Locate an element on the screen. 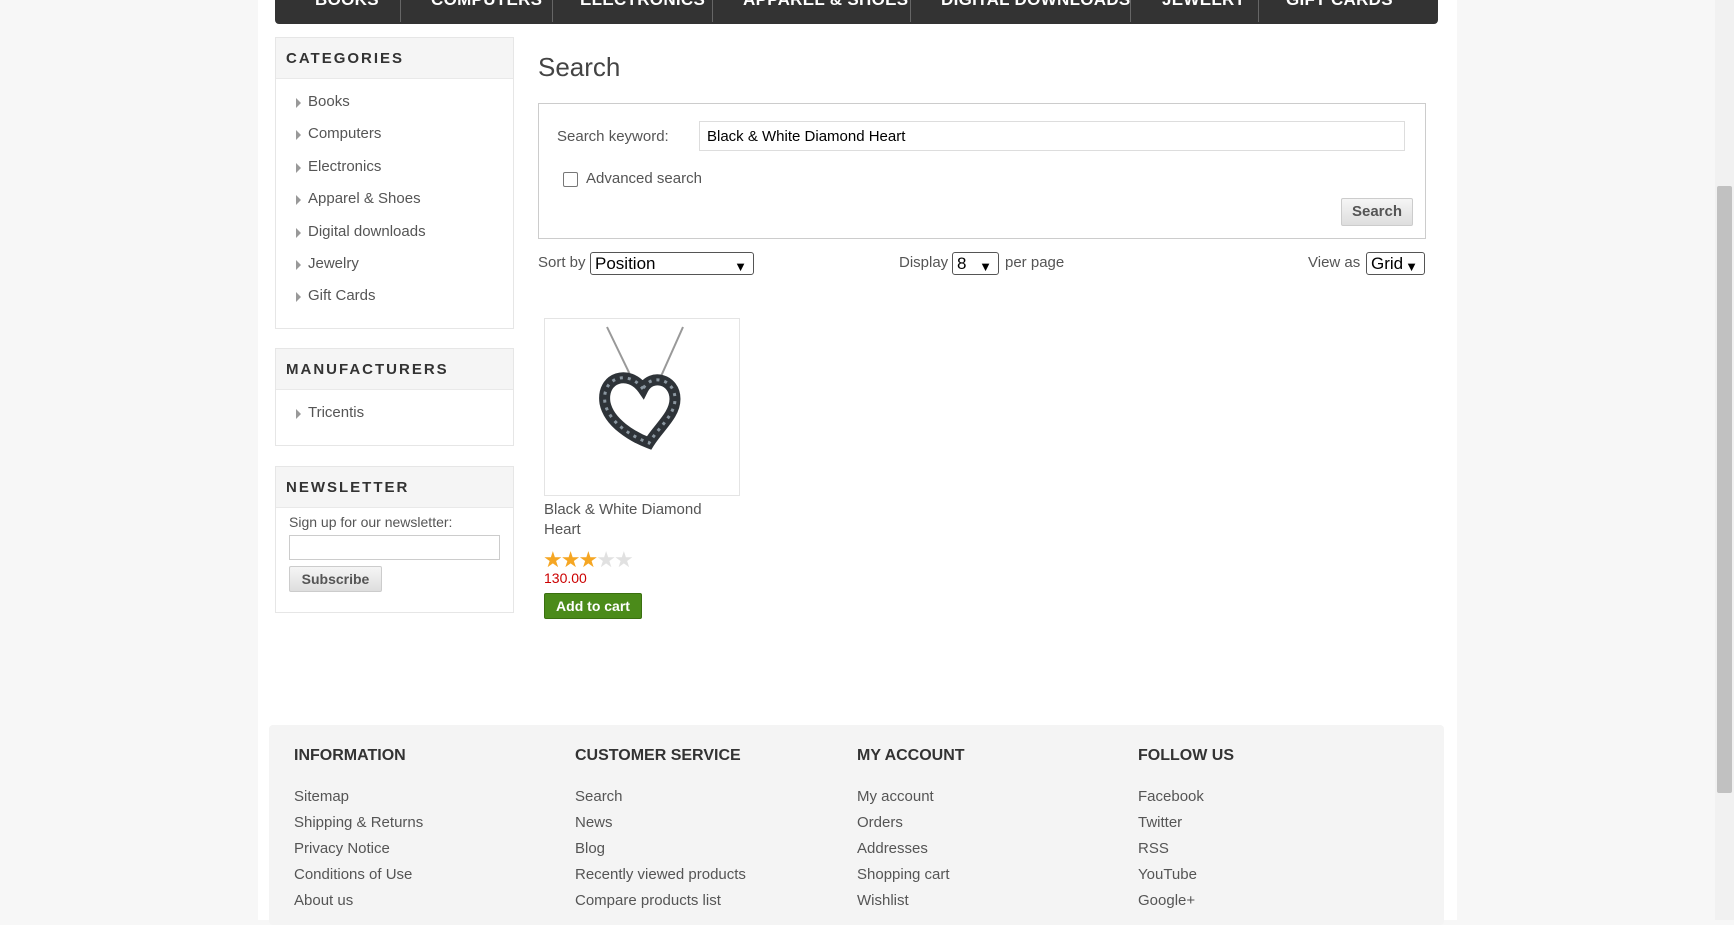 Image resolution: width=1734 pixels, height=925 pixels. category-electronics: Electronics is located at coordinates (394, 170).